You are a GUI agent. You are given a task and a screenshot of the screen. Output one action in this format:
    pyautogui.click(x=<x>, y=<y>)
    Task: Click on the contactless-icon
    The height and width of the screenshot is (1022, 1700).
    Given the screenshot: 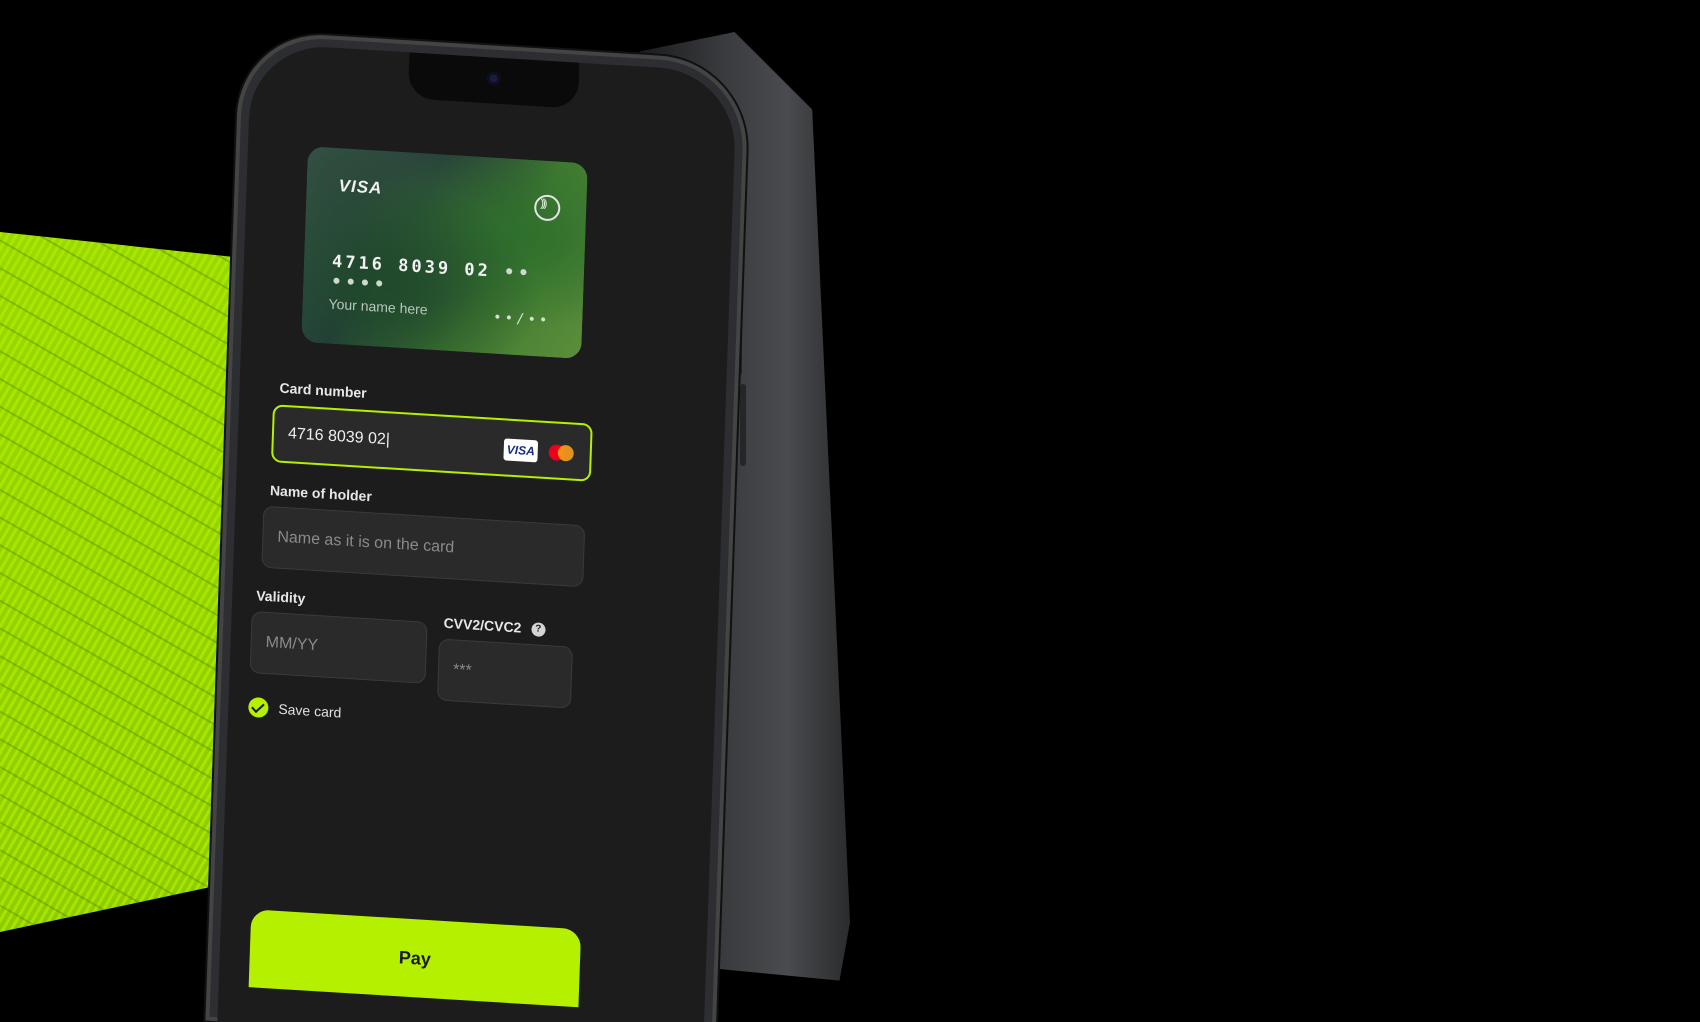 What is the action you would take?
    pyautogui.click(x=547, y=208)
    